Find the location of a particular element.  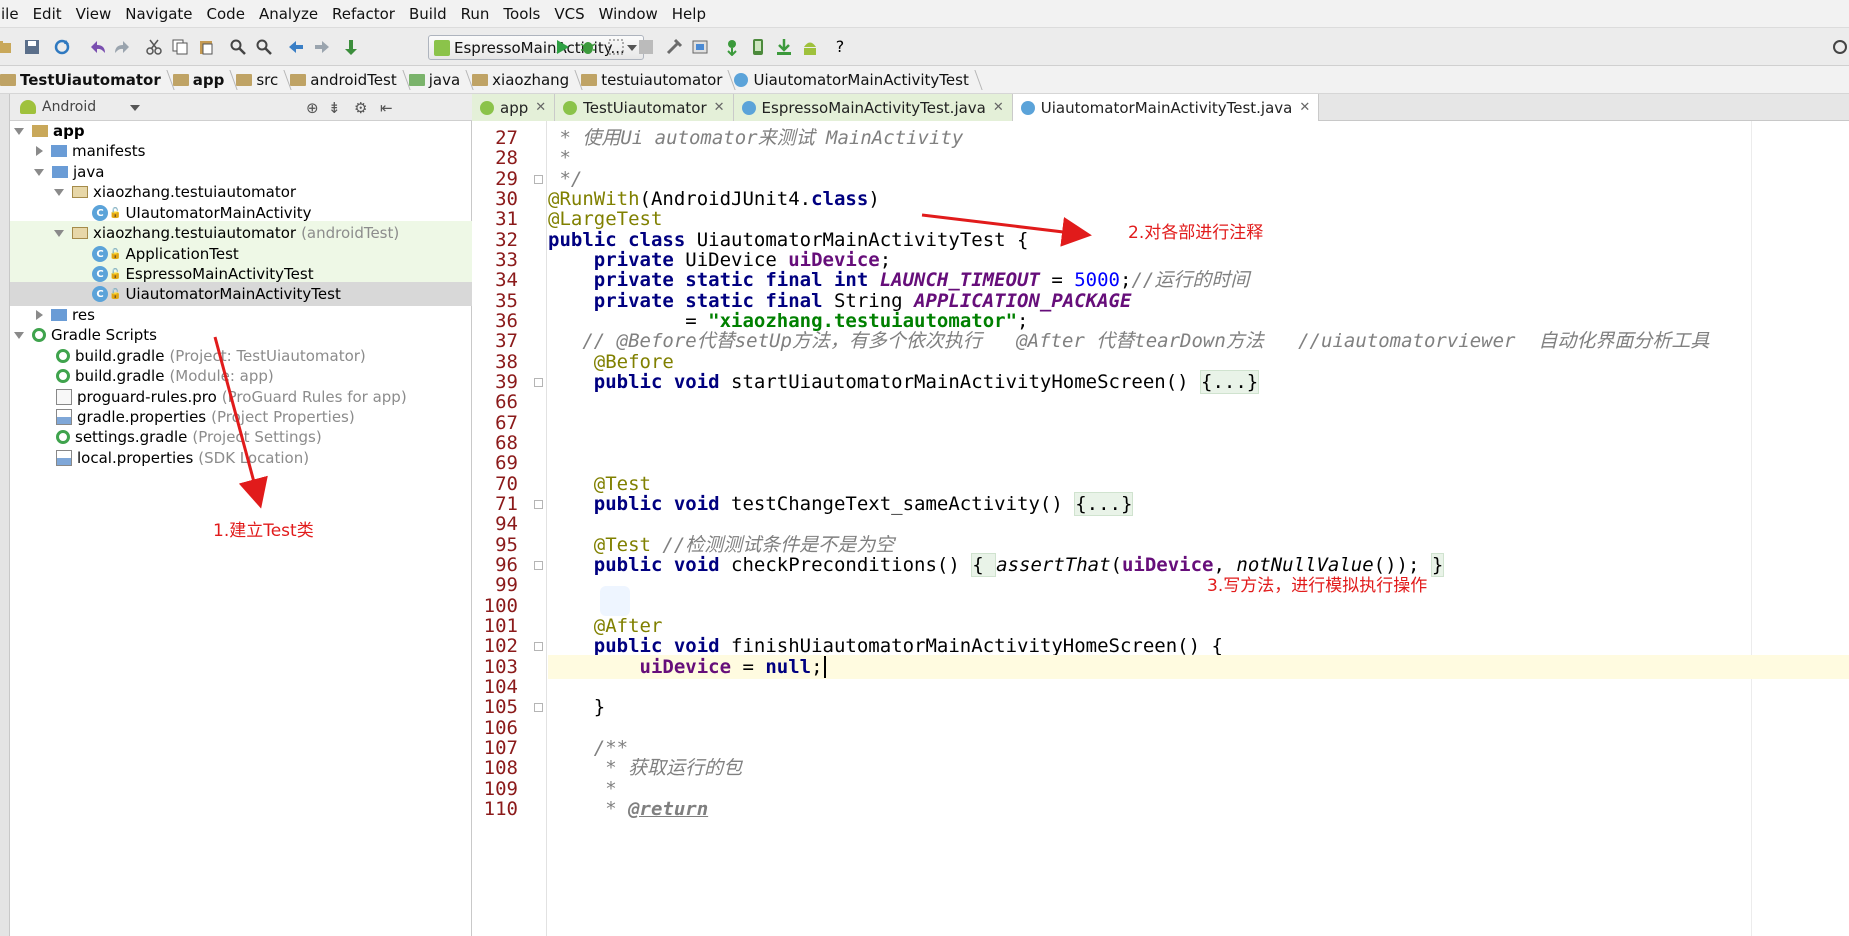

hide-panel-icon: ⇤ is located at coordinates (386, 108).